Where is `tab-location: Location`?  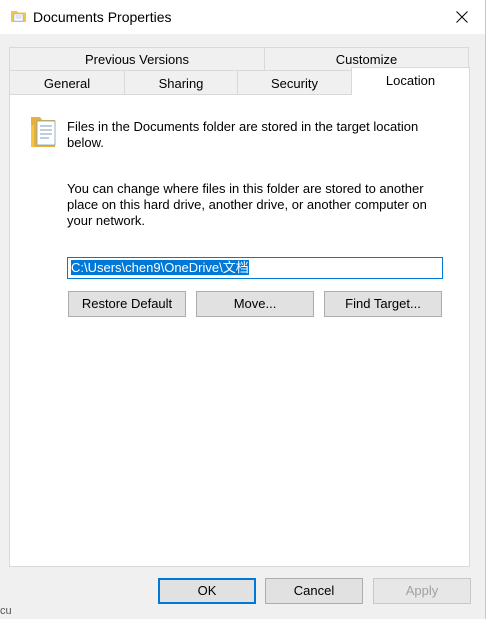 tab-location: Location is located at coordinates (410, 81).